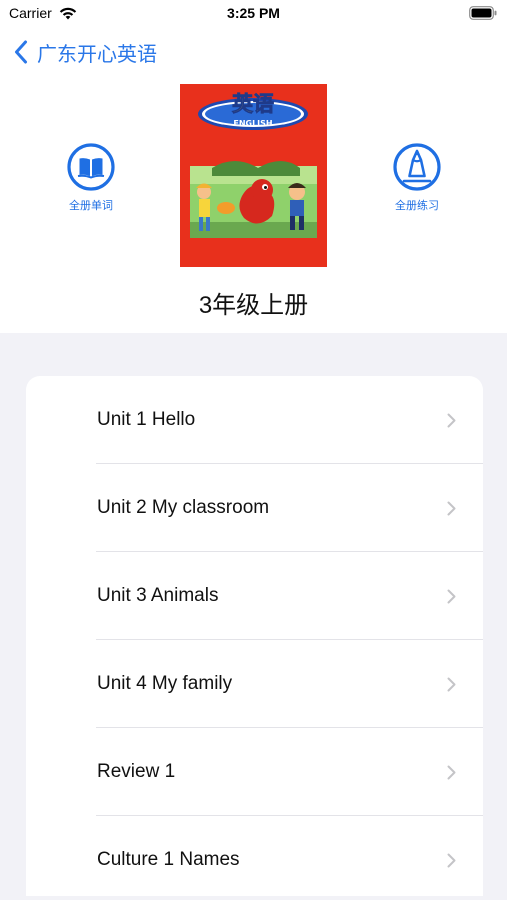 The height and width of the screenshot is (900, 507). What do you see at coordinates (183, 507) in the screenshot?
I see `unit-row-label: Unit 2 My classroom` at bounding box center [183, 507].